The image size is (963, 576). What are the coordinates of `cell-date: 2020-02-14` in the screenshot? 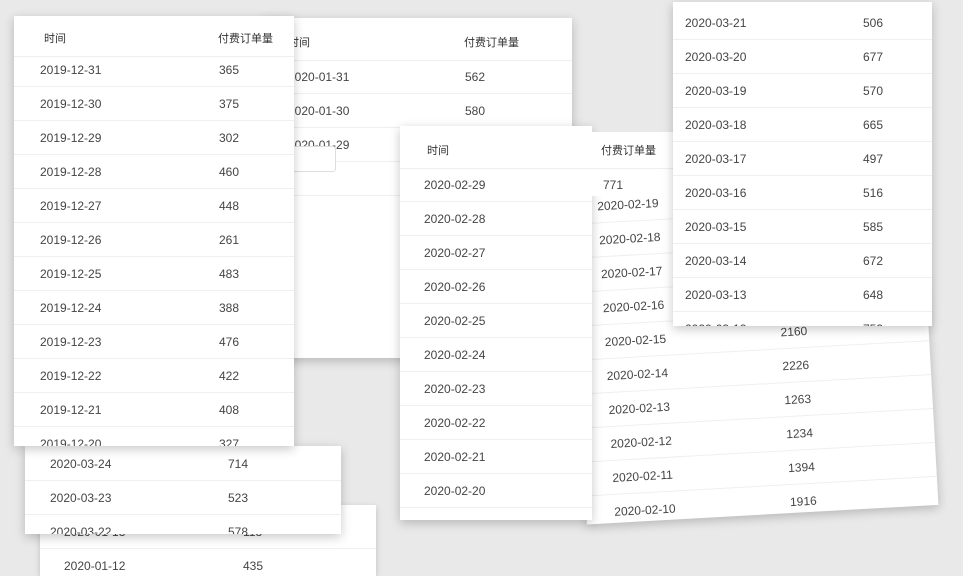 It's located at (637, 374).